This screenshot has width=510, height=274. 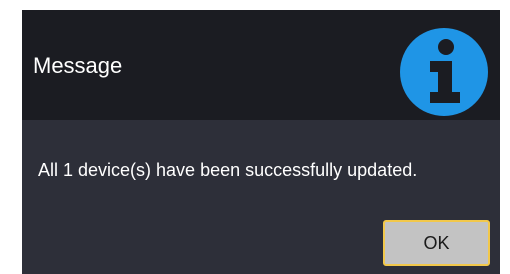 What do you see at coordinates (436, 243) in the screenshot?
I see `ok-button: OK` at bounding box center [436, 243].